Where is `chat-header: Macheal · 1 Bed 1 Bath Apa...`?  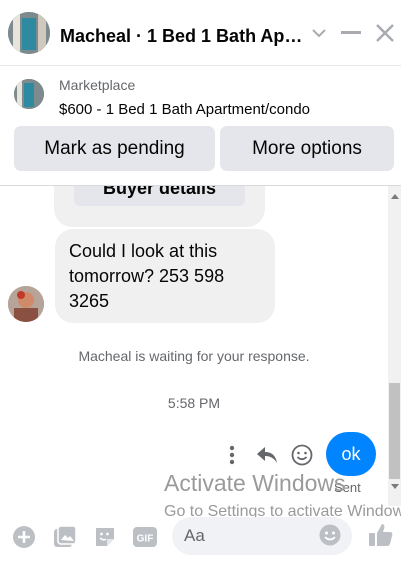 chat-header: Macheal · 1 Bed 1 Bath Apa... is located at coordinates (200, 33).